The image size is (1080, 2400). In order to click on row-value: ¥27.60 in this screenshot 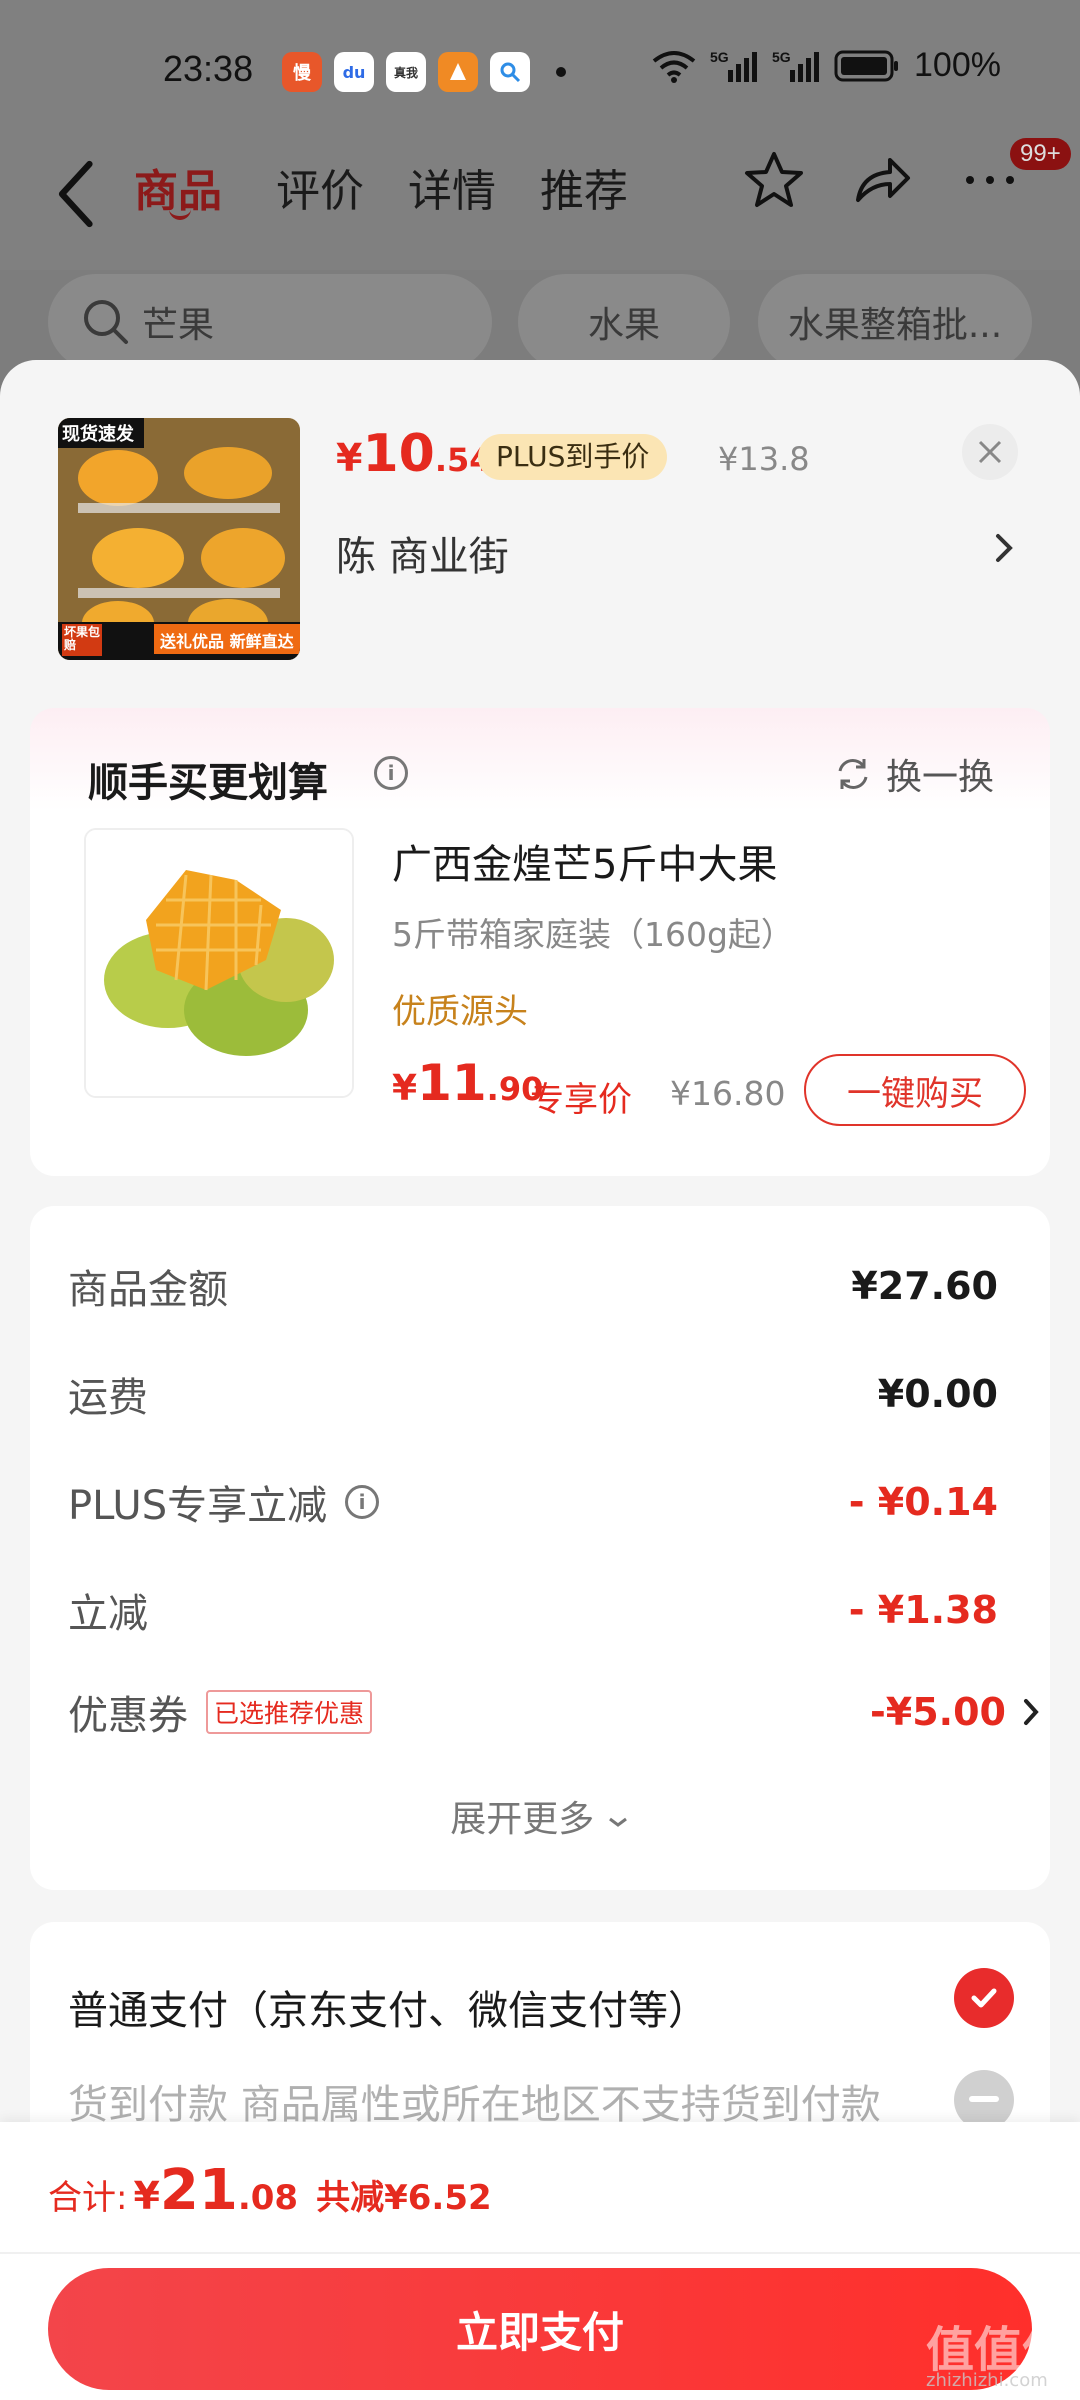, I will do `click(924, 1286)`.